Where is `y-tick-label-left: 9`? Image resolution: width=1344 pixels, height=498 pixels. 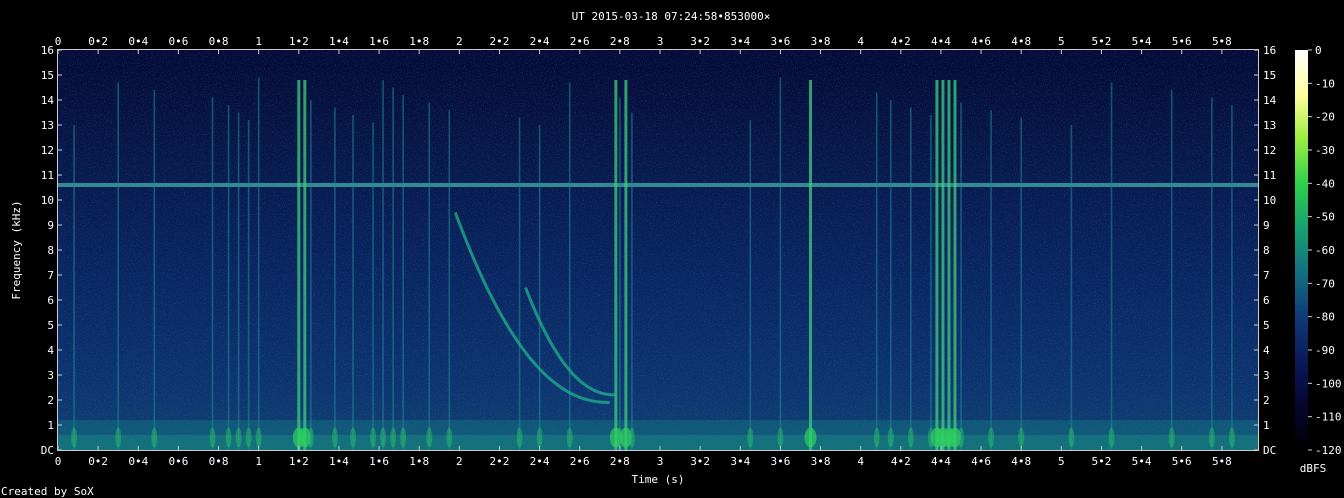 y-tick-label-left: 9 is located at coordinates (50, 225).